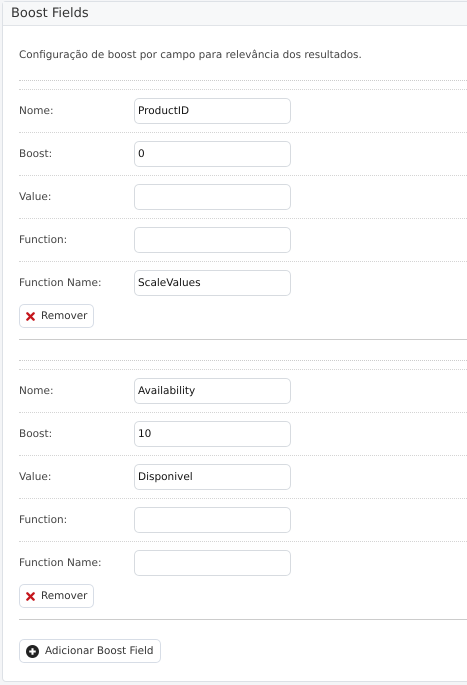 The image size is (467, 685). I want to click on plus-circle-icon, so click(32, 651).